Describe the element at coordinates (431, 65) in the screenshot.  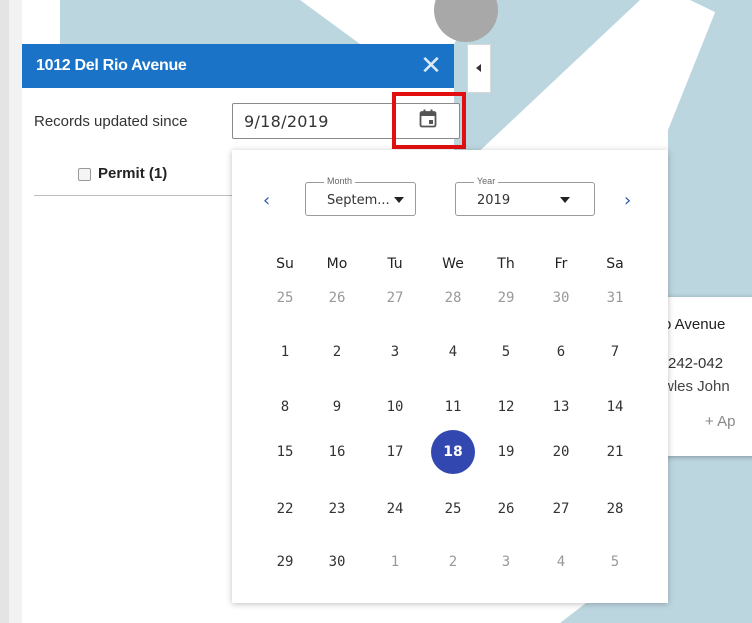
I see `close-icon: ✕` at that location.